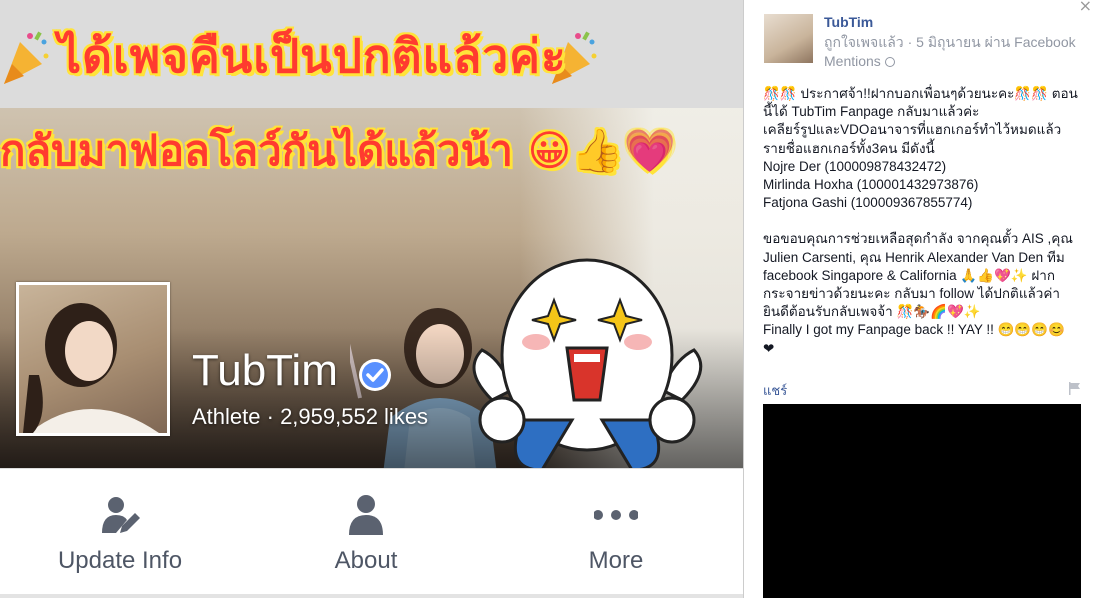 Image resolution: width=1096 pixels, height=598 pixels. What do you see at coordinates (922, 501) in the screenshot?
I see `shared-video` at bounding box center [922, 501].